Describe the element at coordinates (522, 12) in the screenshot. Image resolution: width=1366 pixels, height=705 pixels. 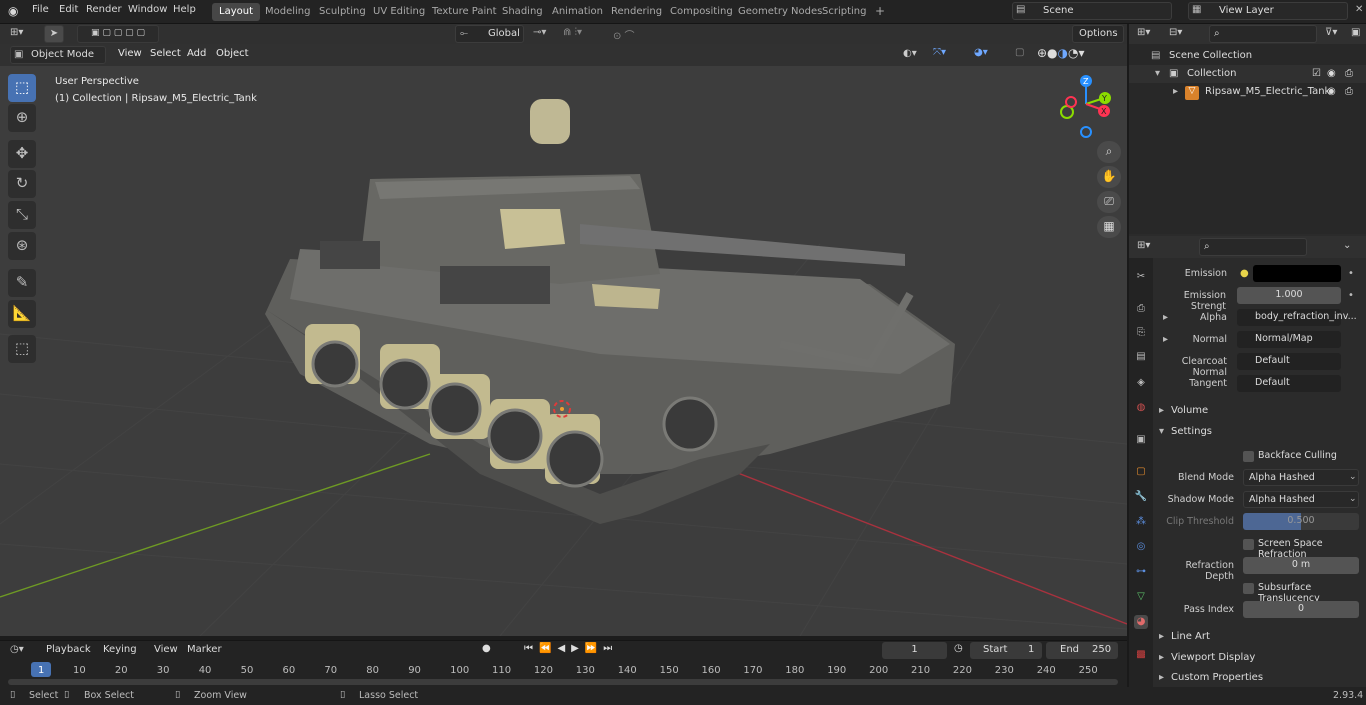
I see `tab-shading: Shading` at that location.